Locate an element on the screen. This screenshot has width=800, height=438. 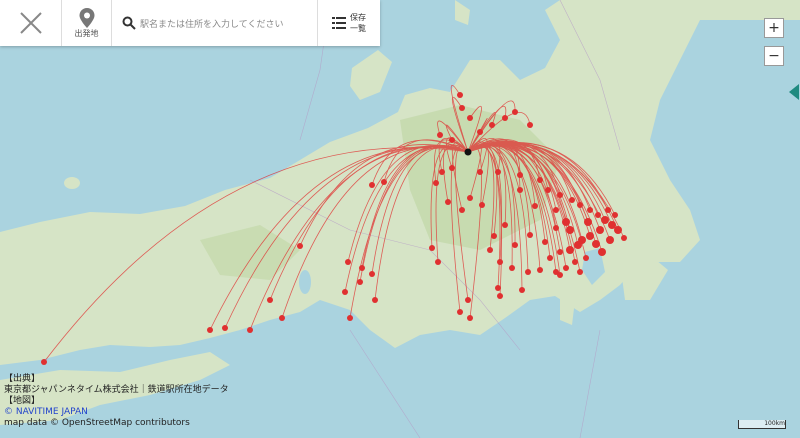
zoom-out-button: − is located at coordinates (774, 56).